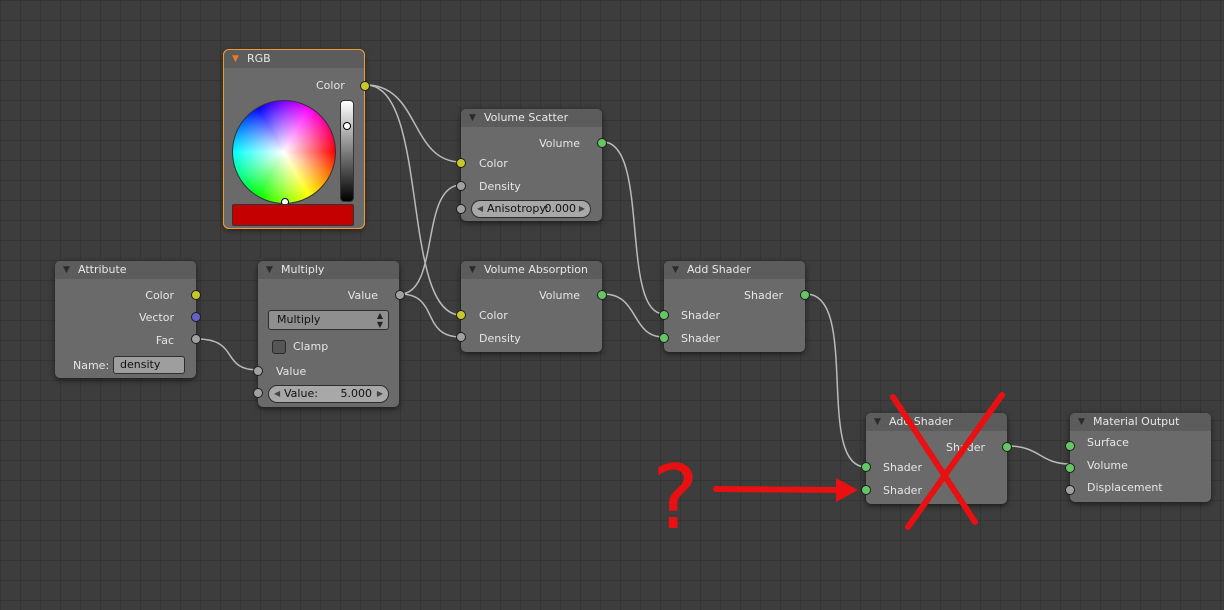  Describe the element at coordinates (258, 393) in the screenshot. I see `input-value2-socket` at that location.